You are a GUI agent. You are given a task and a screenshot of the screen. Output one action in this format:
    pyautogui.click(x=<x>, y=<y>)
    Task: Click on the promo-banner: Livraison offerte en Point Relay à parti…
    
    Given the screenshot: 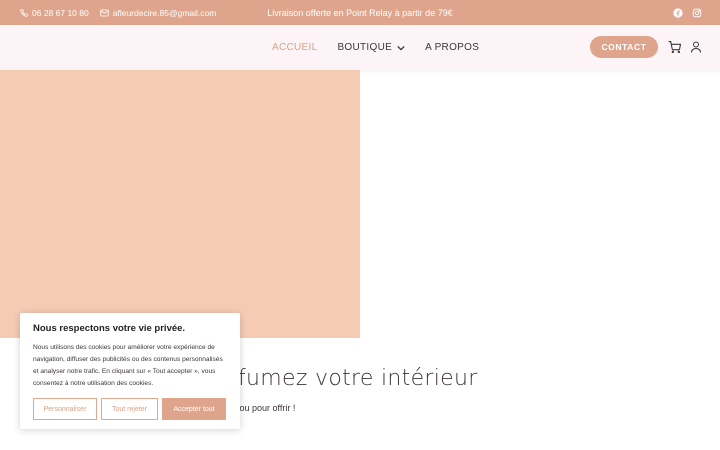 What is the action you would take?
    pyautogui.click(x=360, y=12)
    